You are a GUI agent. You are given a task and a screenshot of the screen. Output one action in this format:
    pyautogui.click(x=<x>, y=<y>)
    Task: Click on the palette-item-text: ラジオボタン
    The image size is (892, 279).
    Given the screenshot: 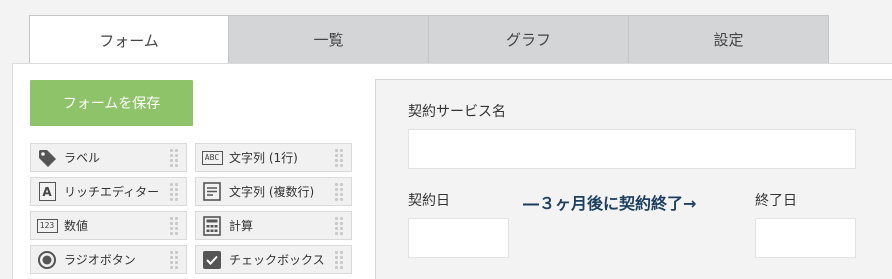 What is the action you would take?
    pyautogui.click(x=100, y=260)
    